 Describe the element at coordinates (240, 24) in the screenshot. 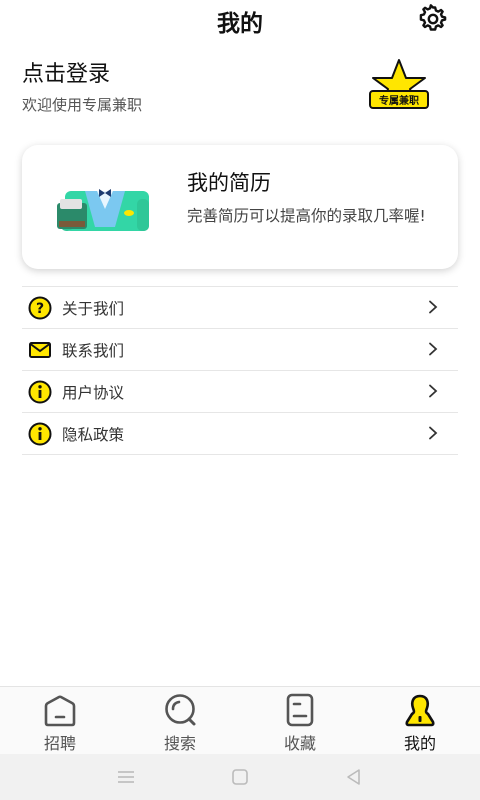

I see `page-title: 我的` at that location.